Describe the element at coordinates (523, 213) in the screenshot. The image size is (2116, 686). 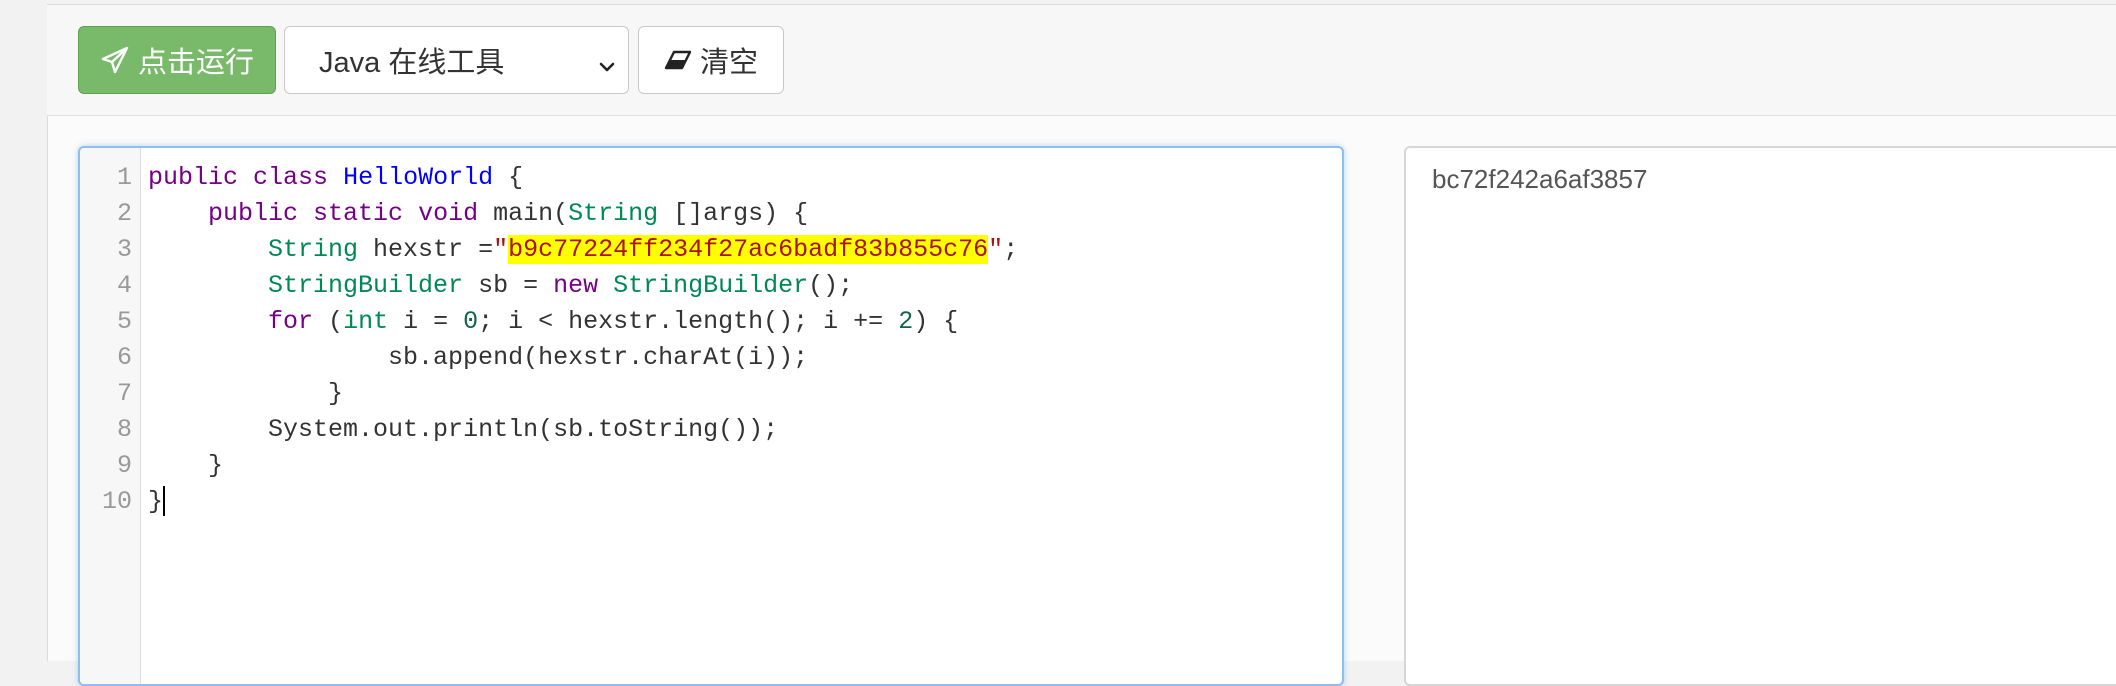
I see `code-text: main(` at that location.